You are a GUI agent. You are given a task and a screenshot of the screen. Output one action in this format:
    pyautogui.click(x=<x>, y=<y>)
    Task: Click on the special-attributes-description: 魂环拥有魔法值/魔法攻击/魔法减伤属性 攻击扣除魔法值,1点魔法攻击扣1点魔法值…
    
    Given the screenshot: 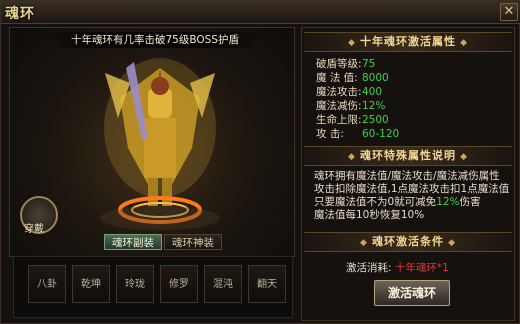 What is the action you would take?
    pyautogui.click(x=412, y=196)
    